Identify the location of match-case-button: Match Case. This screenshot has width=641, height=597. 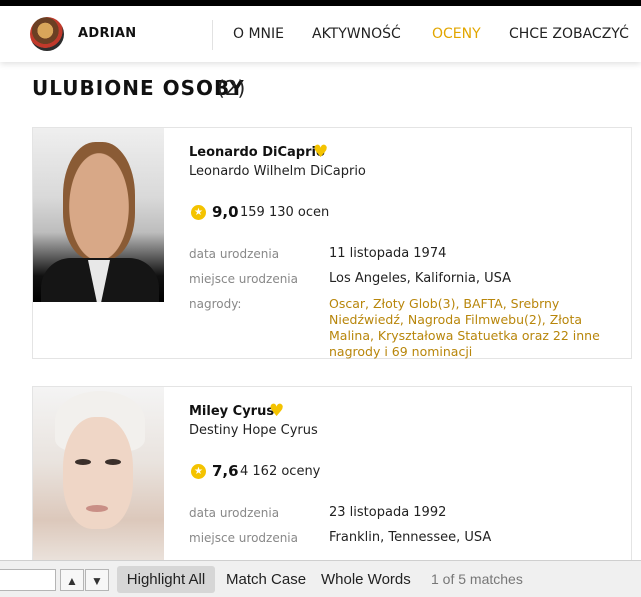
(266, 579).